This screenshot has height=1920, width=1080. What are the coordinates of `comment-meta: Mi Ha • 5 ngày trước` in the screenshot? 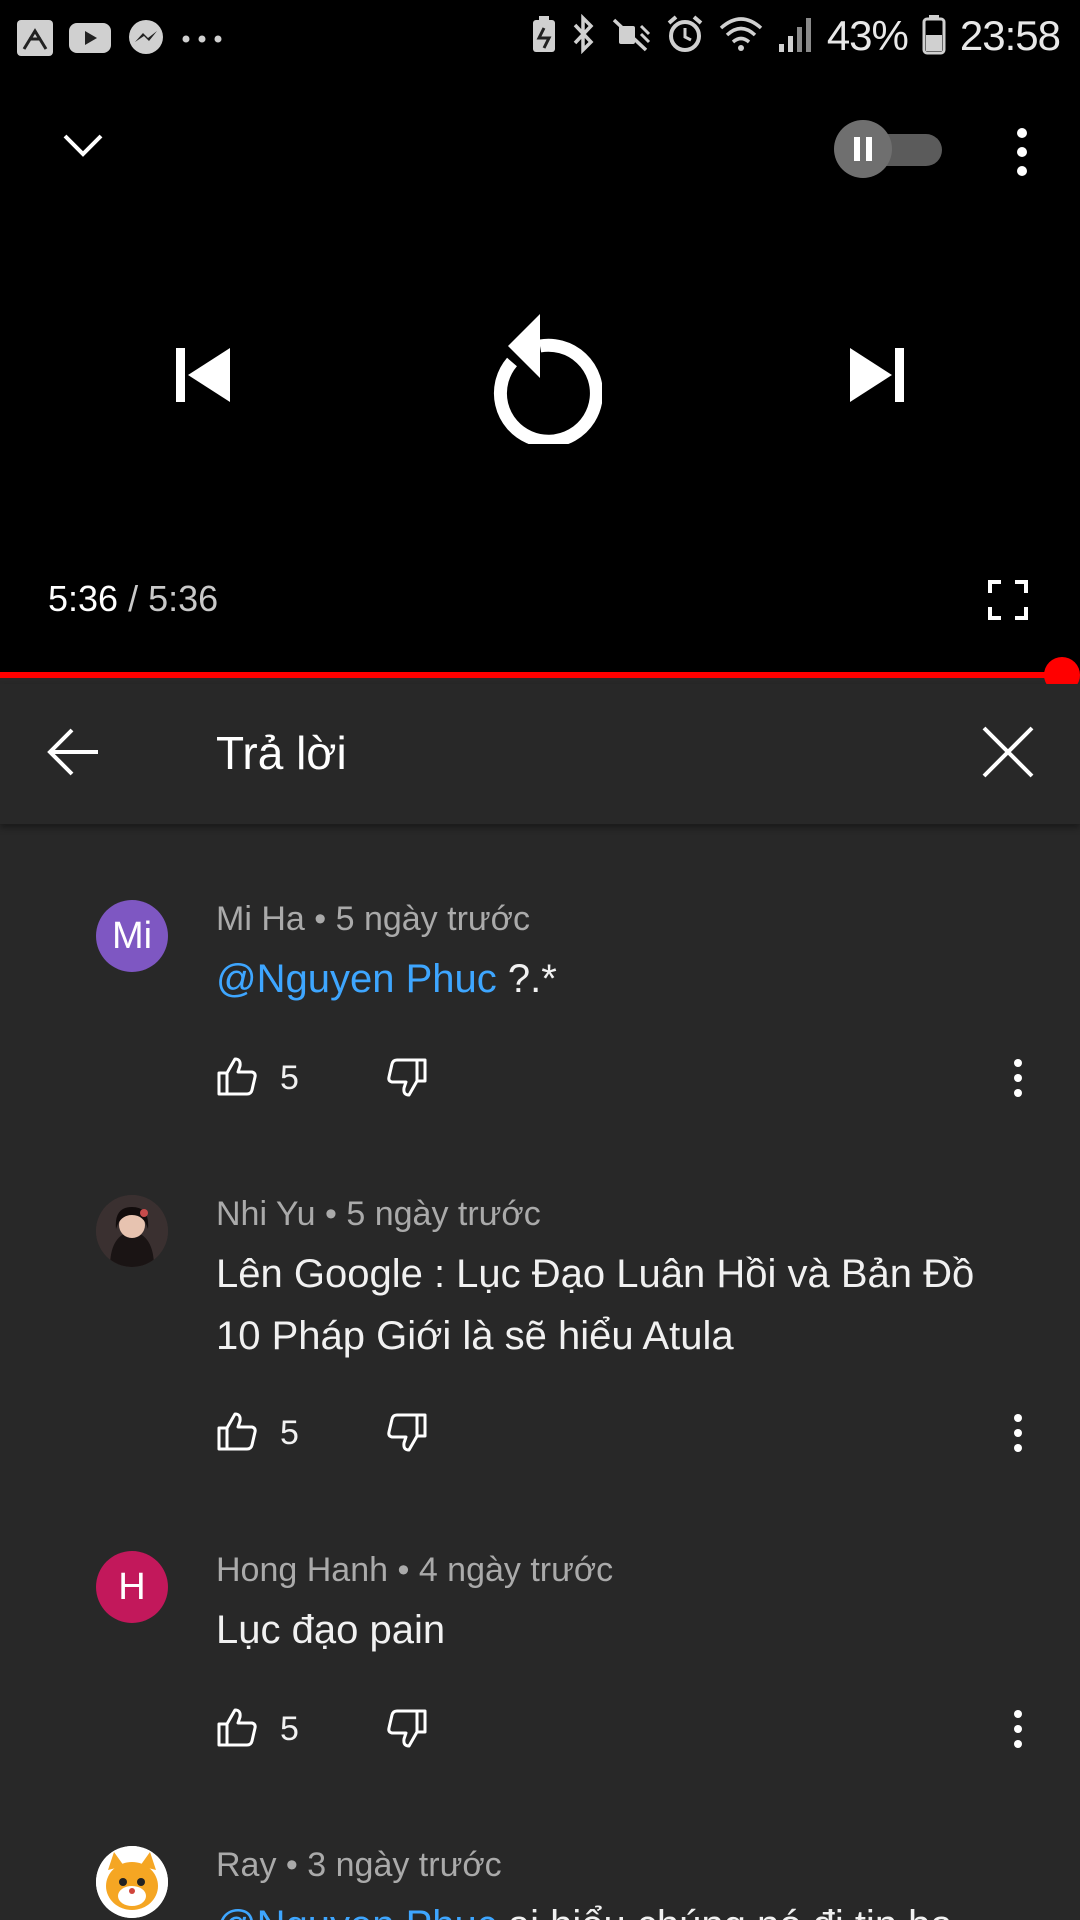 It's located at (373, 919).